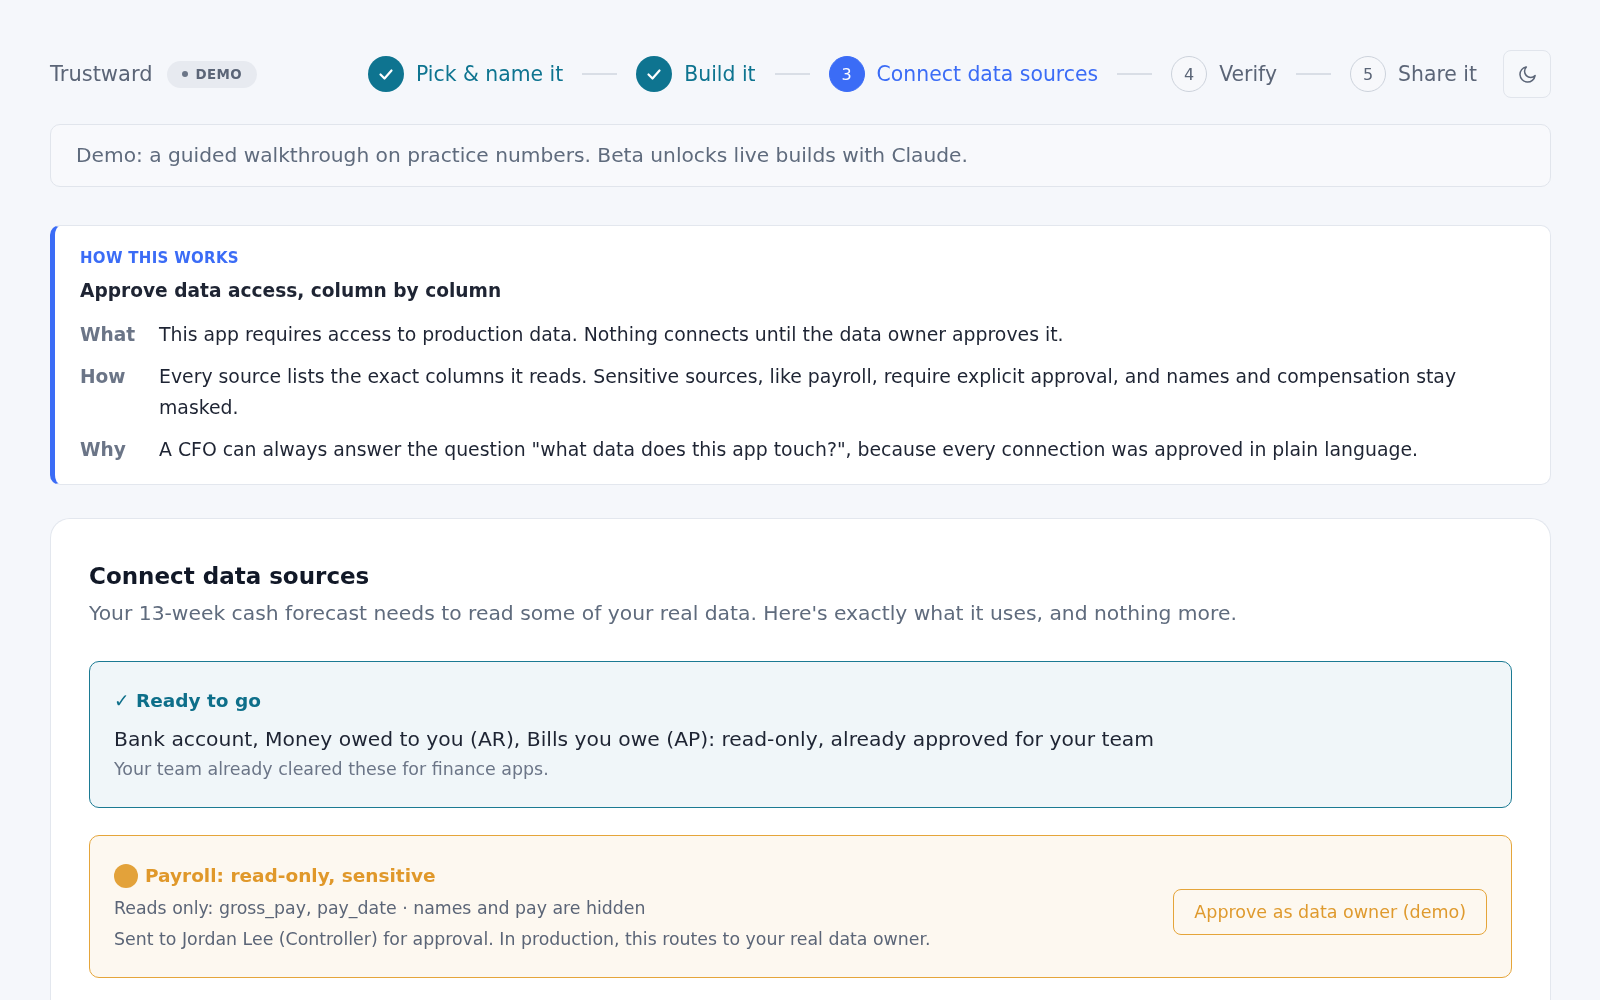  What do you see at coordinates (800, 155) in the screenshot?
I see `demo-notice: Demo: a guided walkthrough on practice numbers. Beta unlocks live builds with Claude.` at bounding box center [800, 155].